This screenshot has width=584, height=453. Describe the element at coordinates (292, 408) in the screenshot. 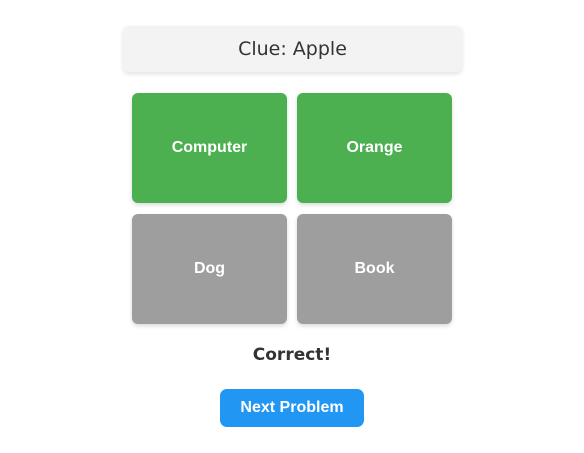

I see `next-problem-button: Next Problem` at that location.